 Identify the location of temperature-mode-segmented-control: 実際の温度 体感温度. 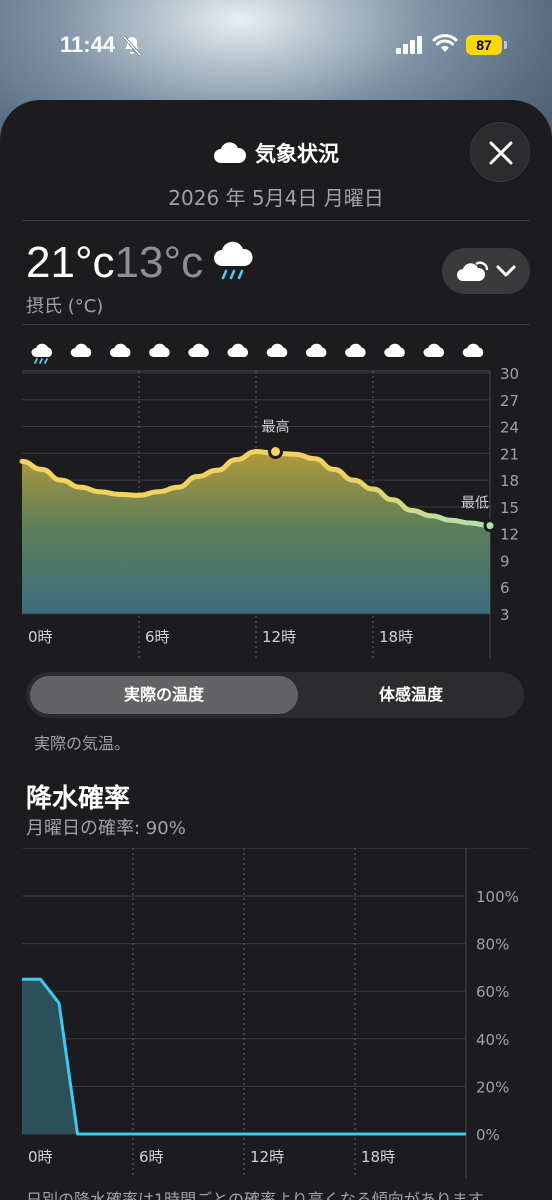
(275, 695).